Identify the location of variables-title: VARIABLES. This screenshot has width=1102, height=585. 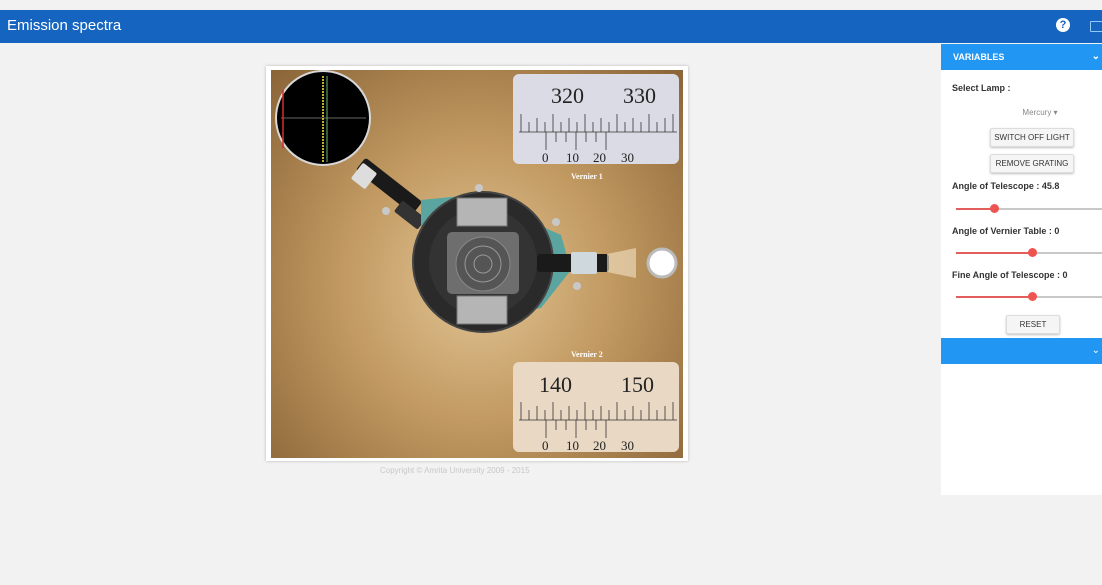
(979, 57).